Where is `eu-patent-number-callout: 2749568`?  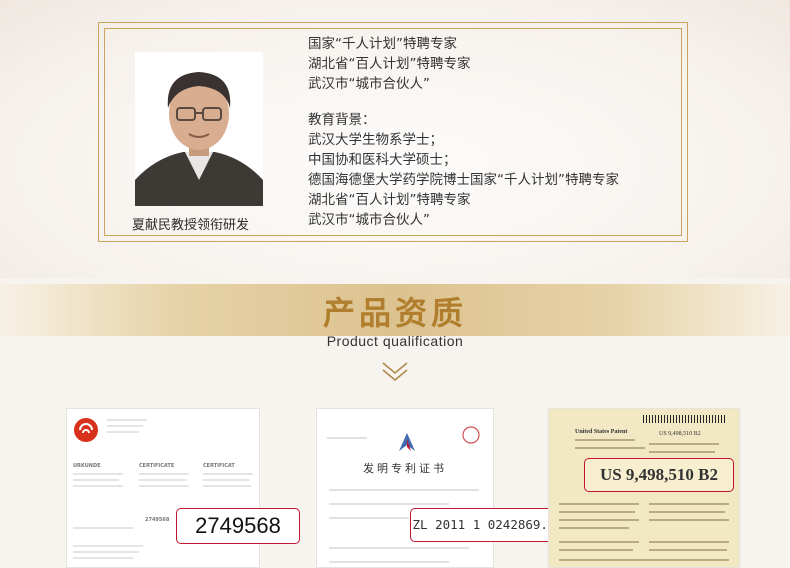 eu-patent-number-callout: 2749568 is located at coordinates (238, 526).